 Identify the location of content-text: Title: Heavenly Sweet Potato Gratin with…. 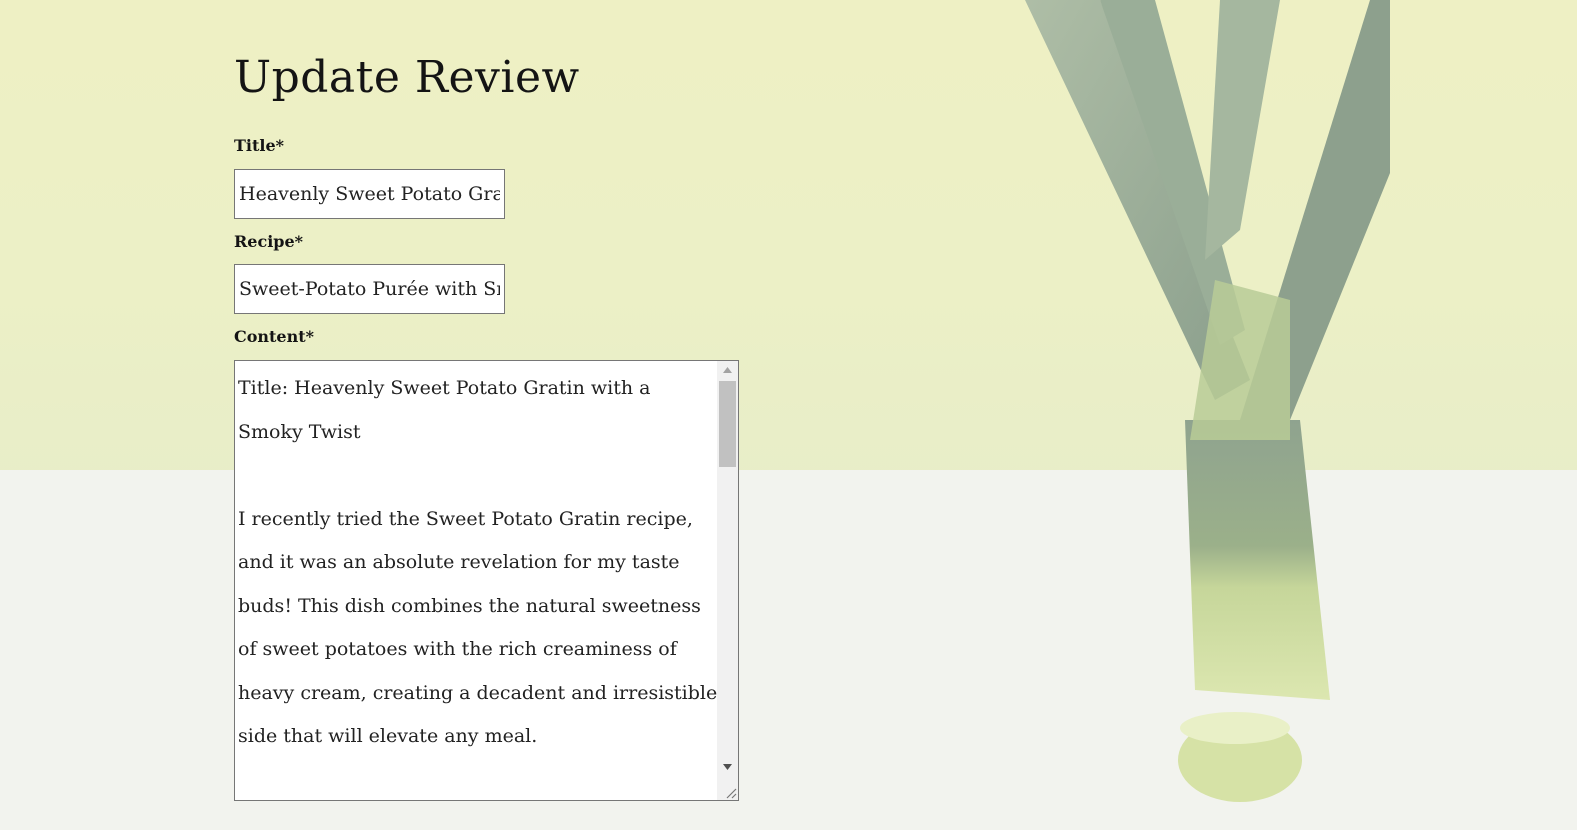
(478, 563).